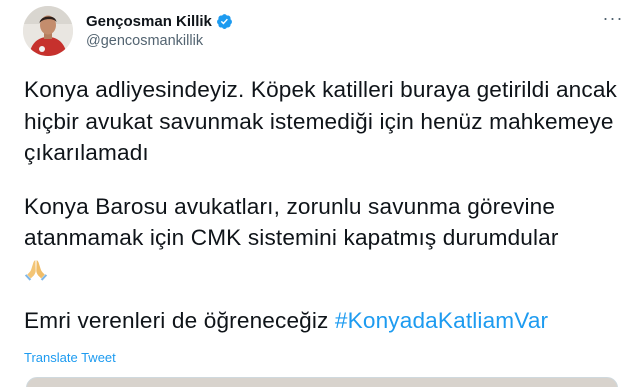 This screenshot has width=640, height=387. Describe the element at coordinates (322, 382) in the screenshot. I see `tweet-media-preview` at that location.